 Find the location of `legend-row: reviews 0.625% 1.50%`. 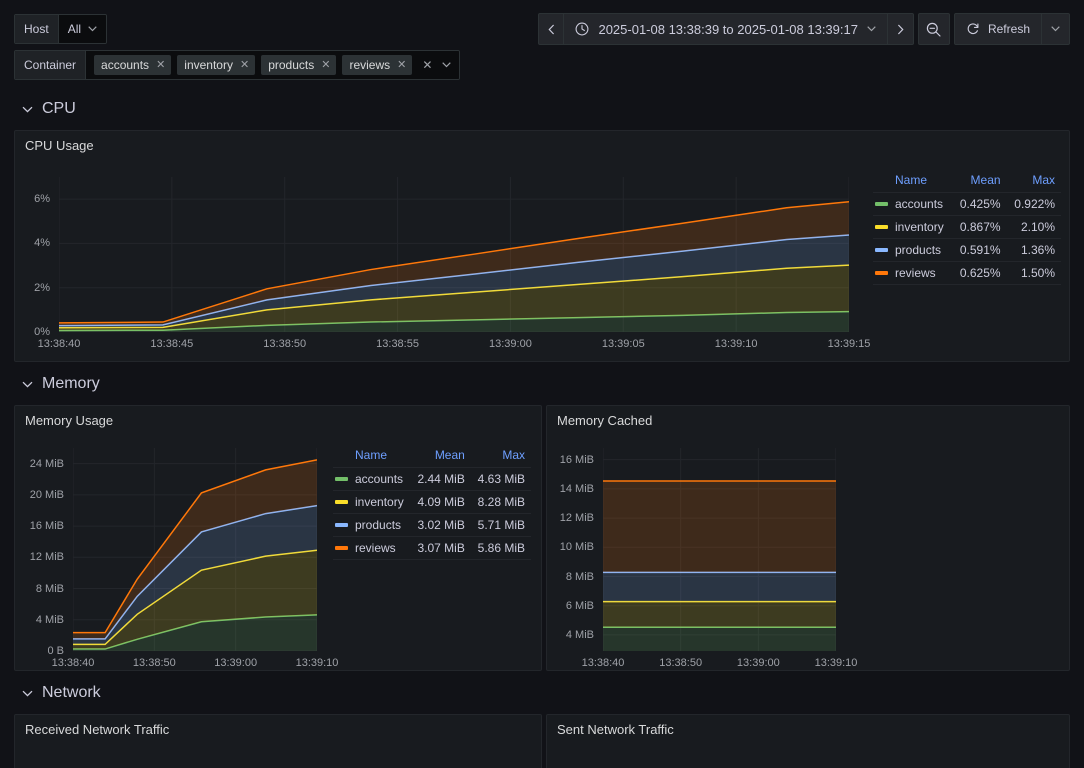

legend-row: reviews 0.625% 1.50% is located at coordinates (967, 273).